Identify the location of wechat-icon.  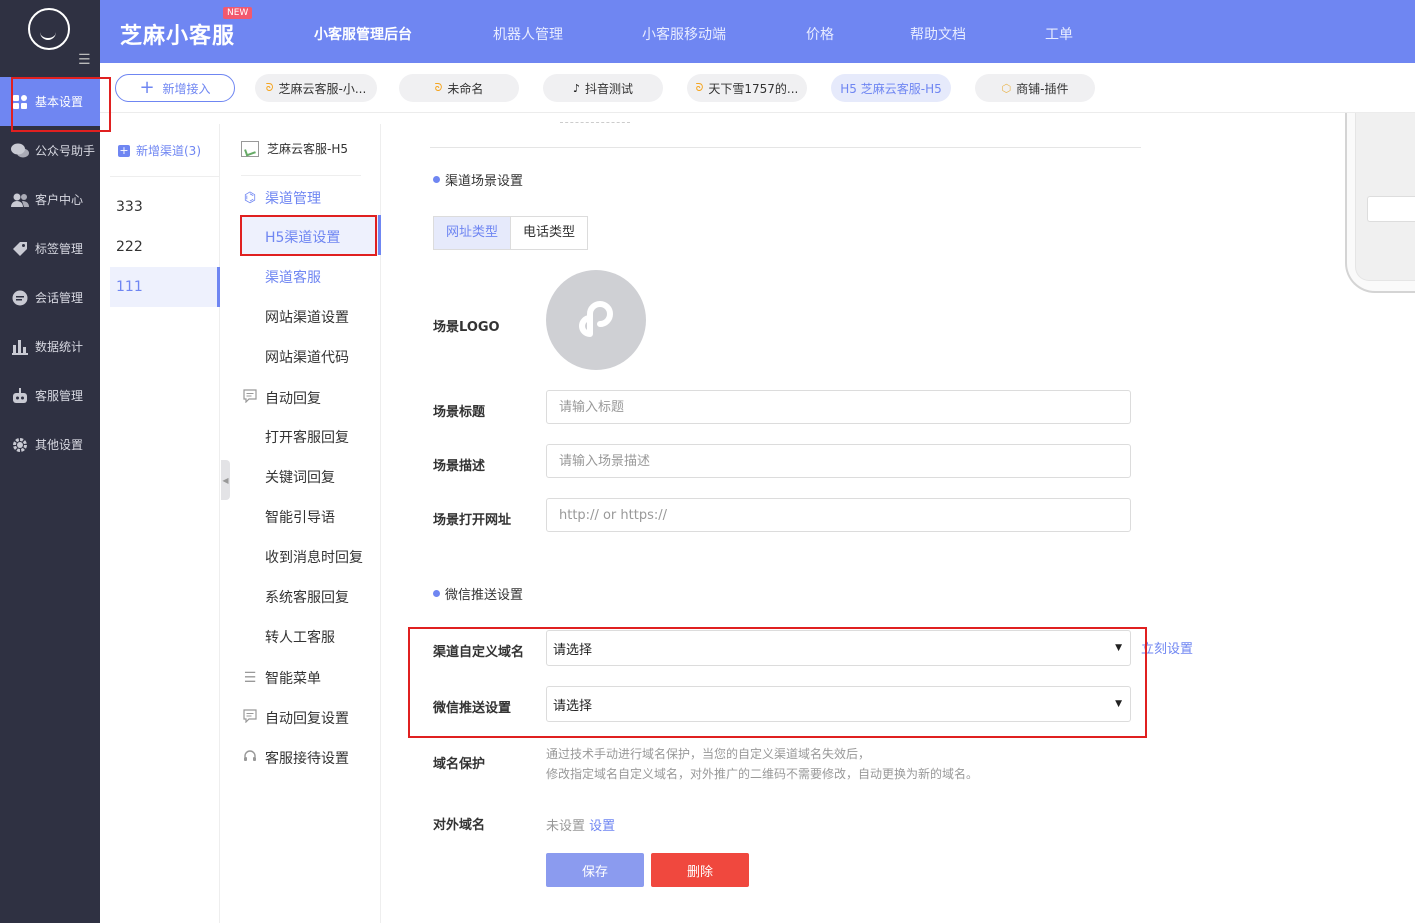
(20, 151).